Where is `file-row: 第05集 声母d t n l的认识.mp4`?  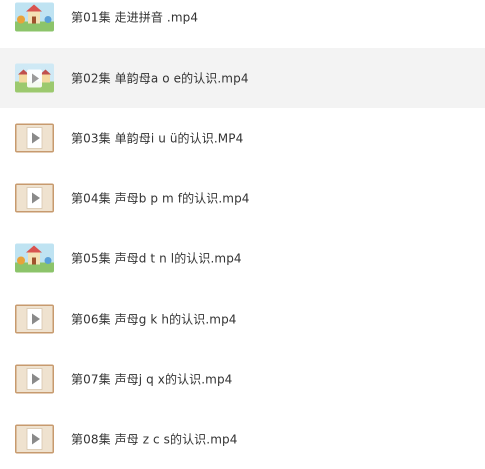 file-row: 第05集 声母d t n l的认识.mp4 is located at coordinates (242, 258).